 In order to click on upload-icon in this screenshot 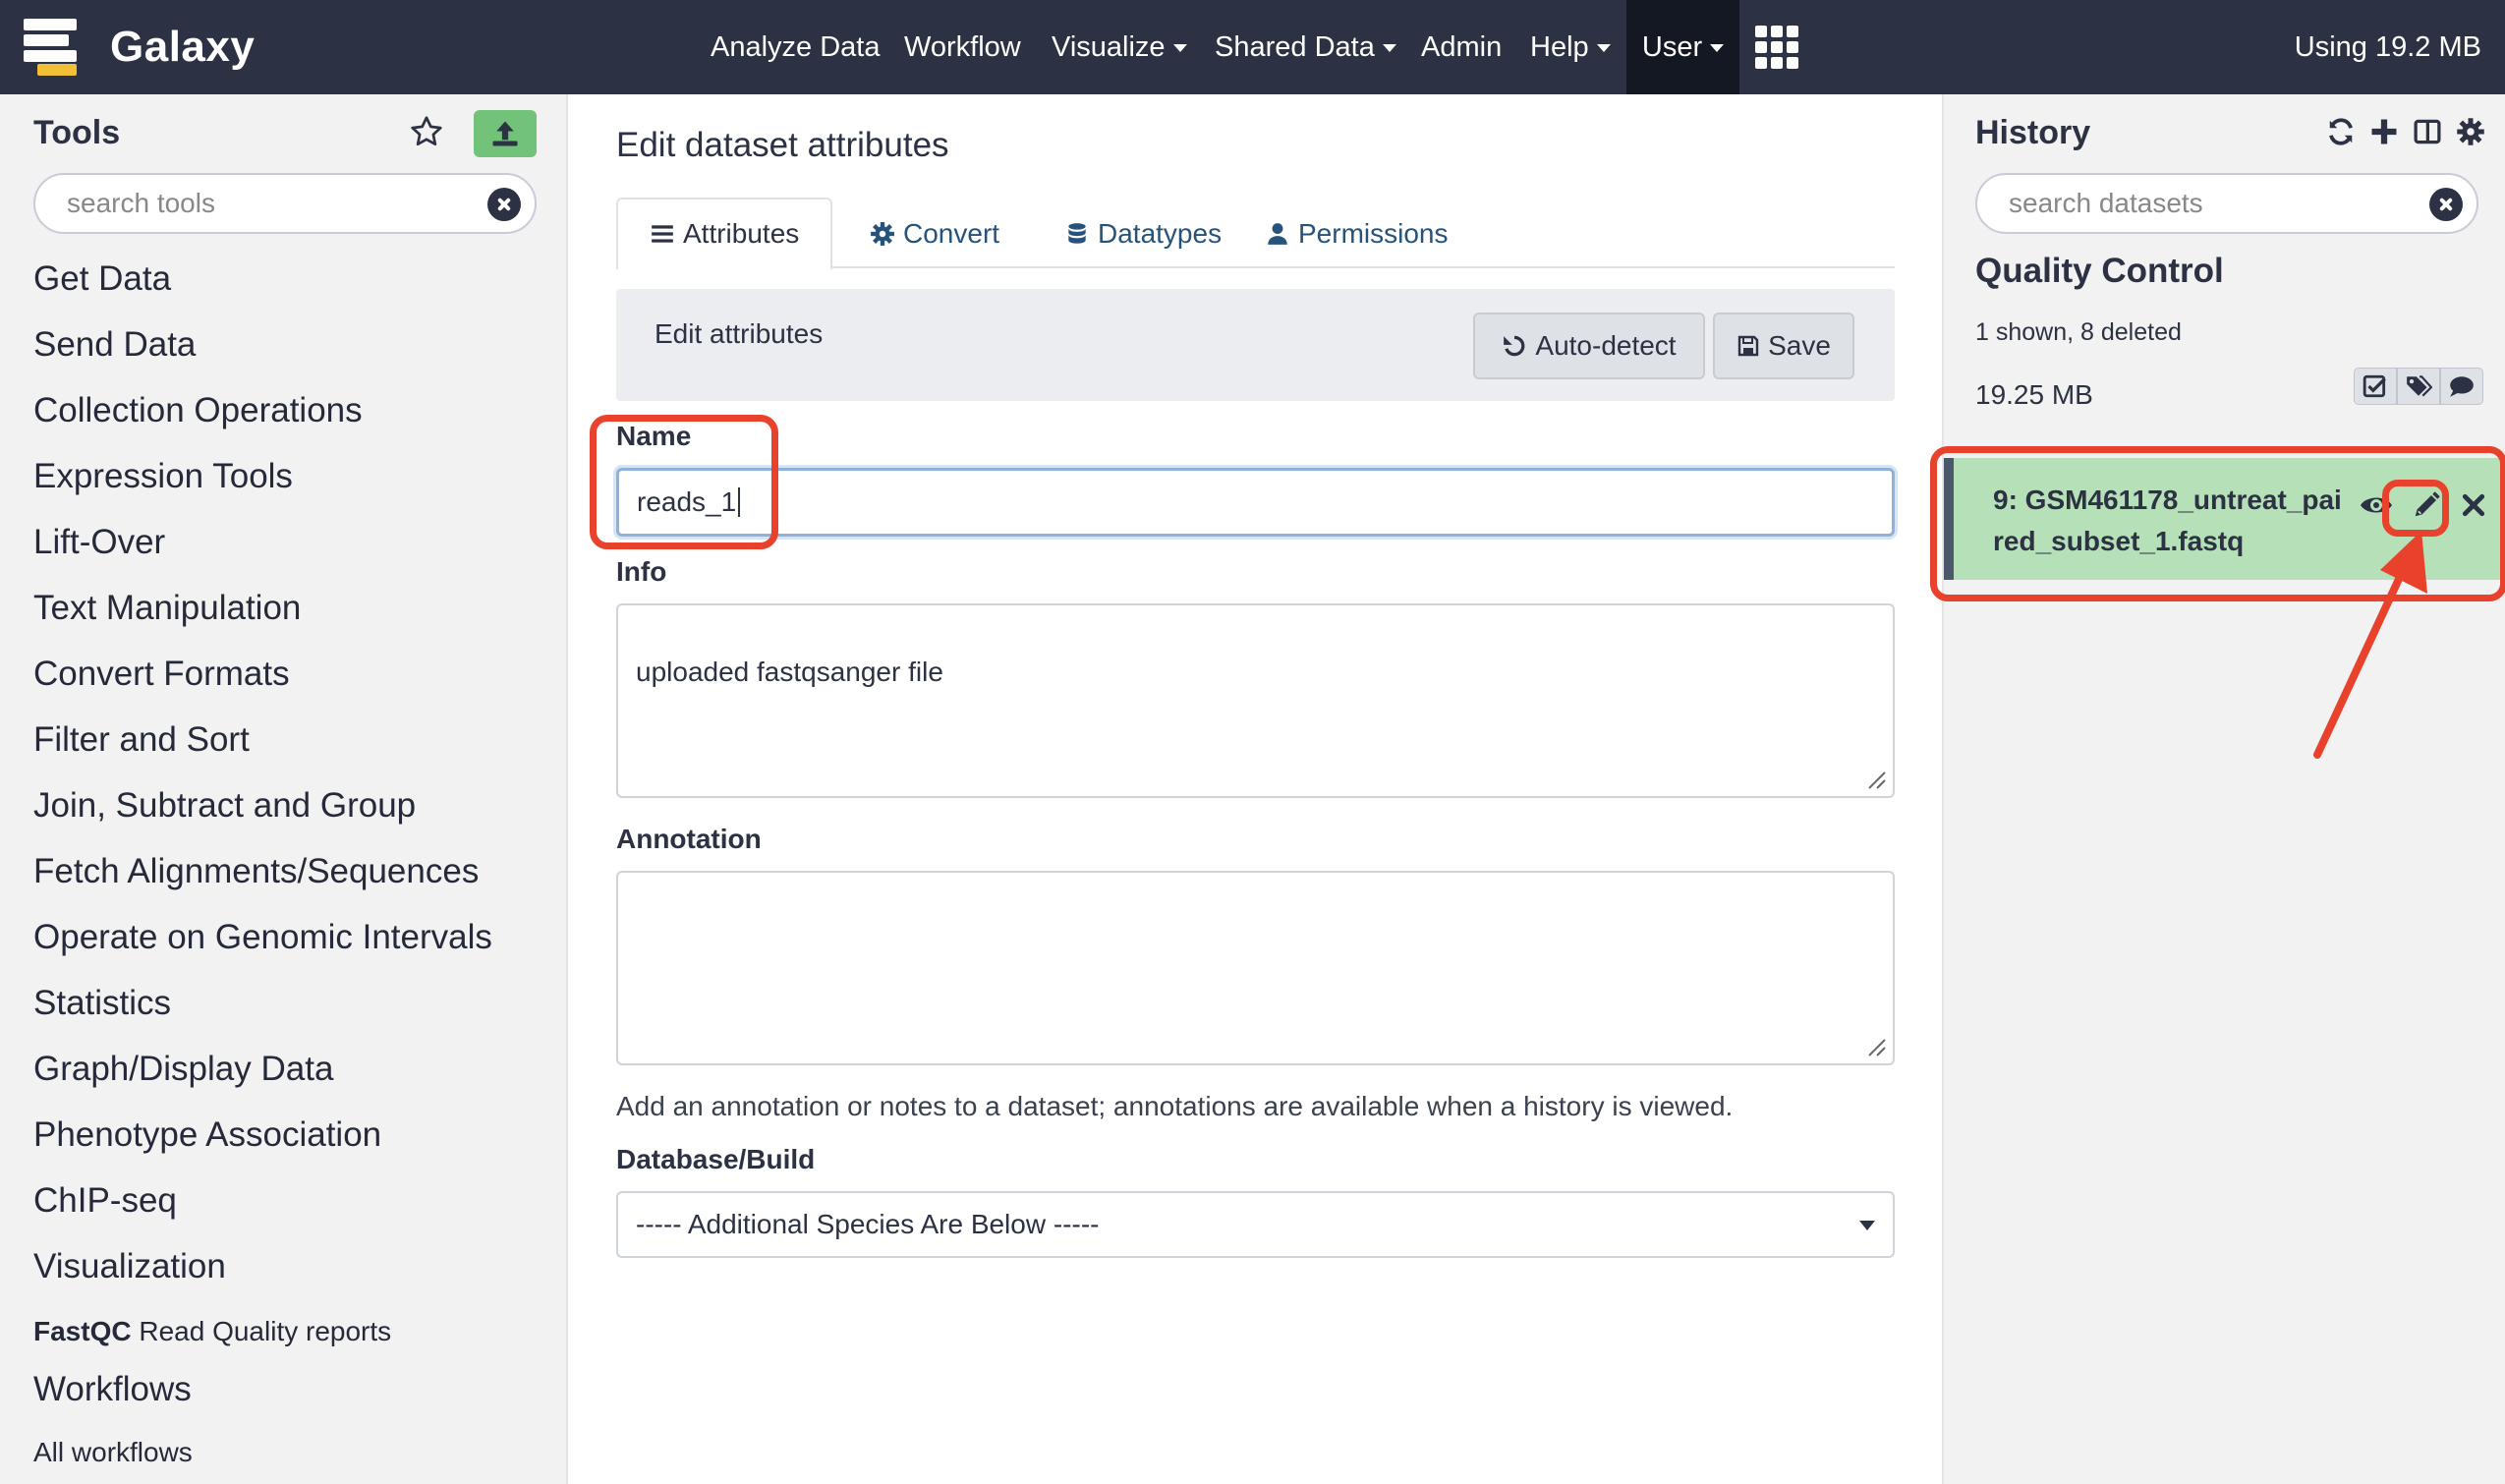, I will do `click(505, 133)`.